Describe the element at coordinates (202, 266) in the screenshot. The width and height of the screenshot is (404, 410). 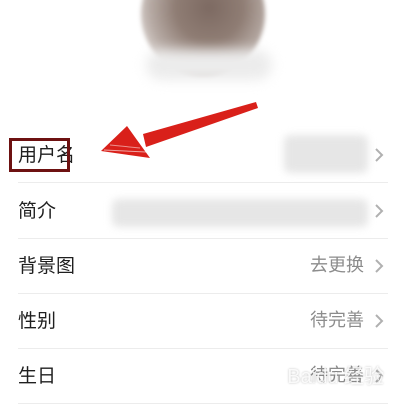
I see `row-background: 背景图 去更换` at that location.